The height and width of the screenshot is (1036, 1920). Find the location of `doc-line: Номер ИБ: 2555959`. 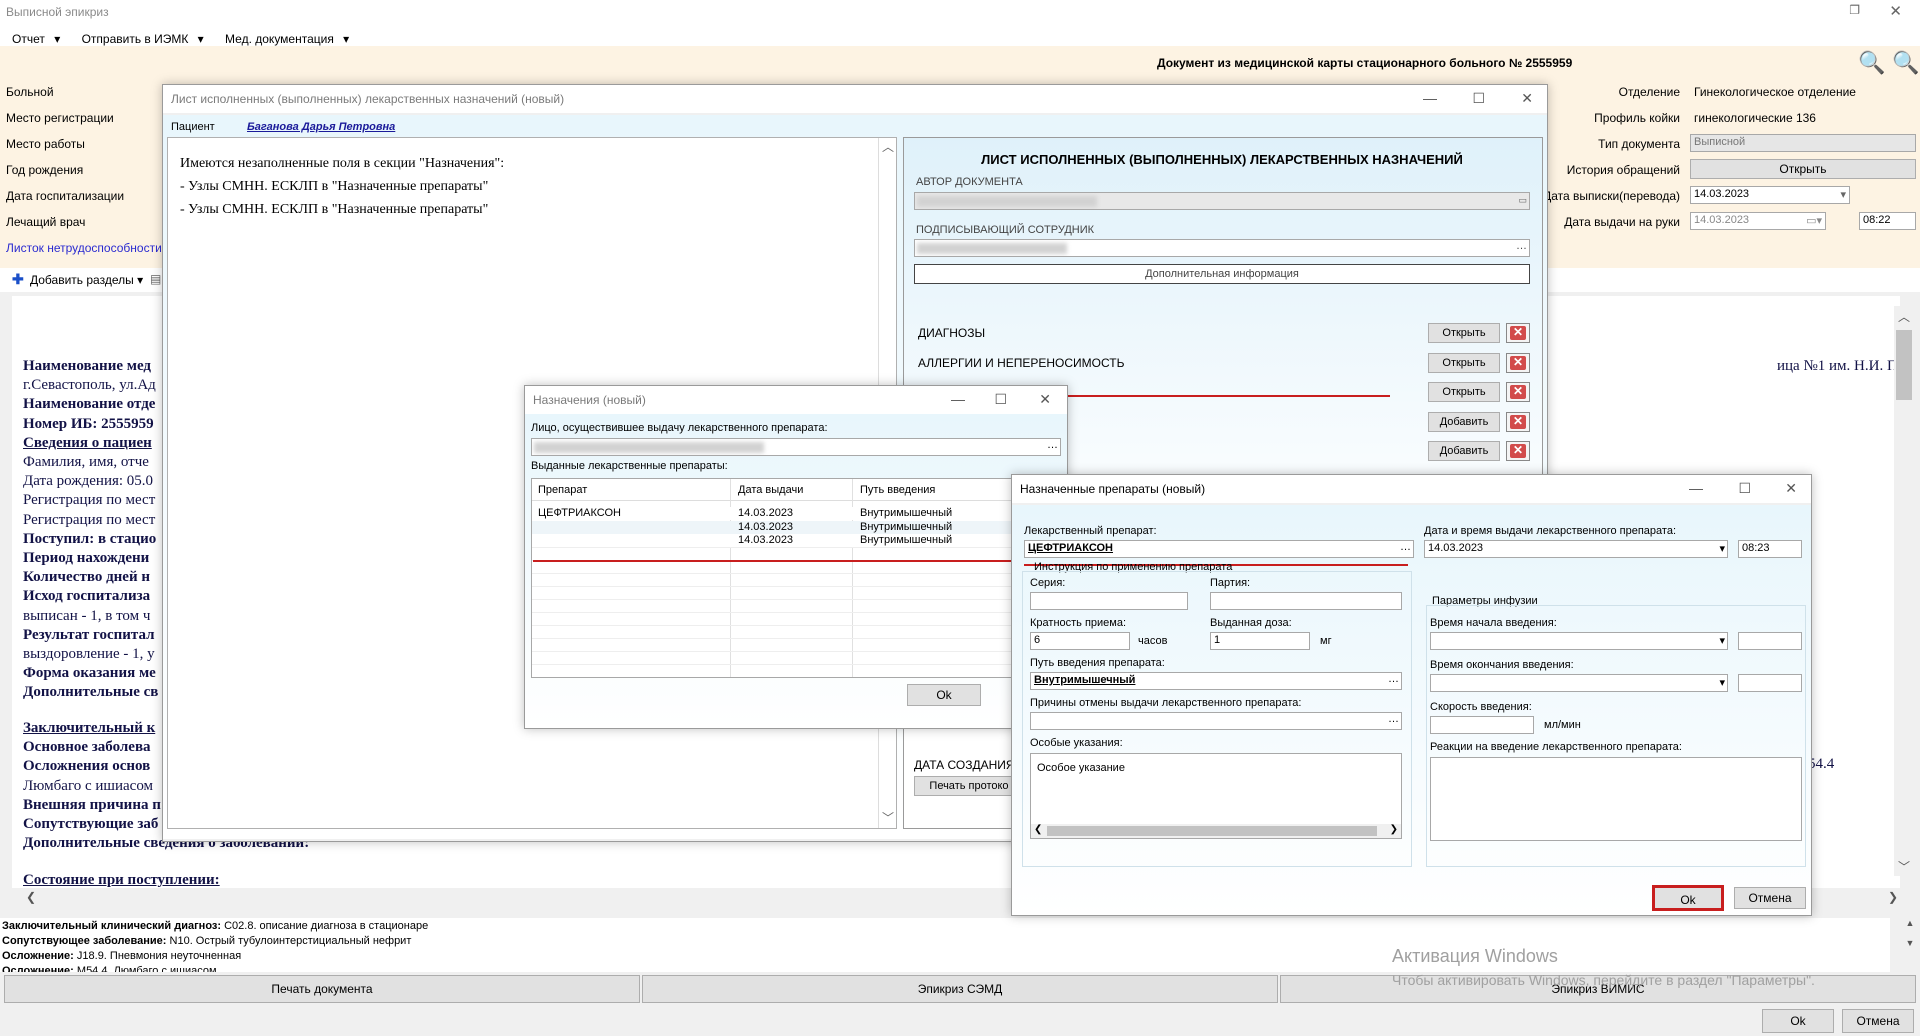

doc-line: Номер ИБ: 2555959 is located at coordinates (88, 423).